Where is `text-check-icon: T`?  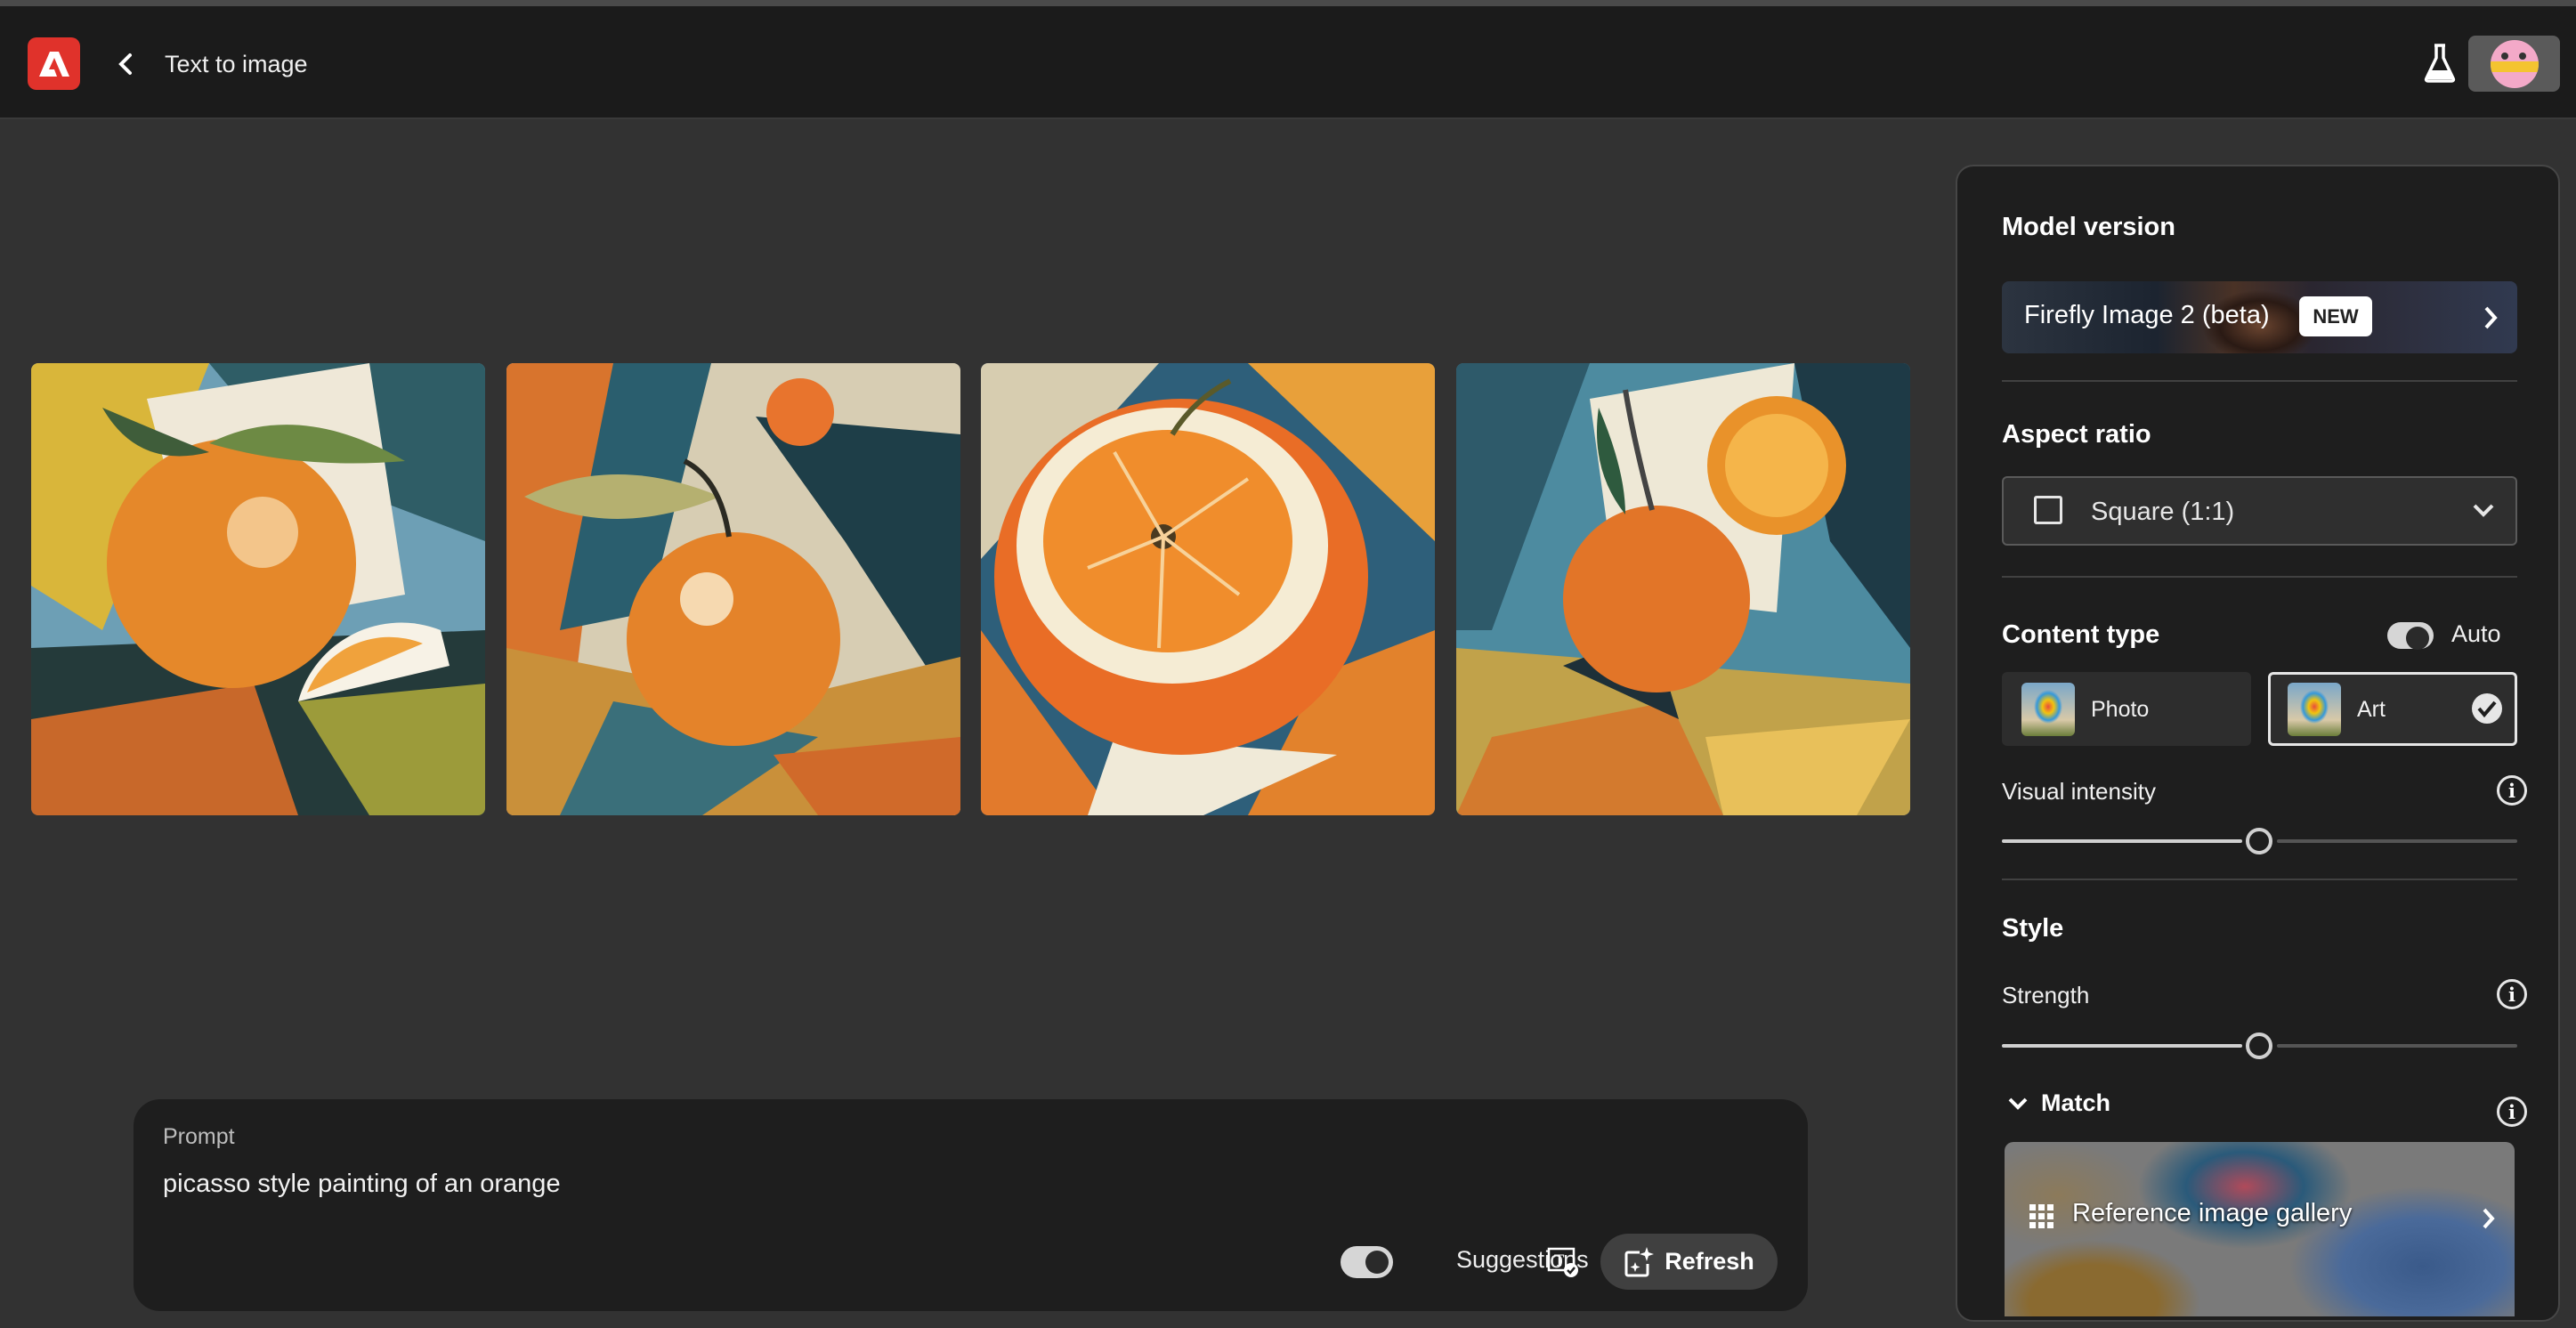
text-check-icon: T is located at coordinates (1563, 1262).